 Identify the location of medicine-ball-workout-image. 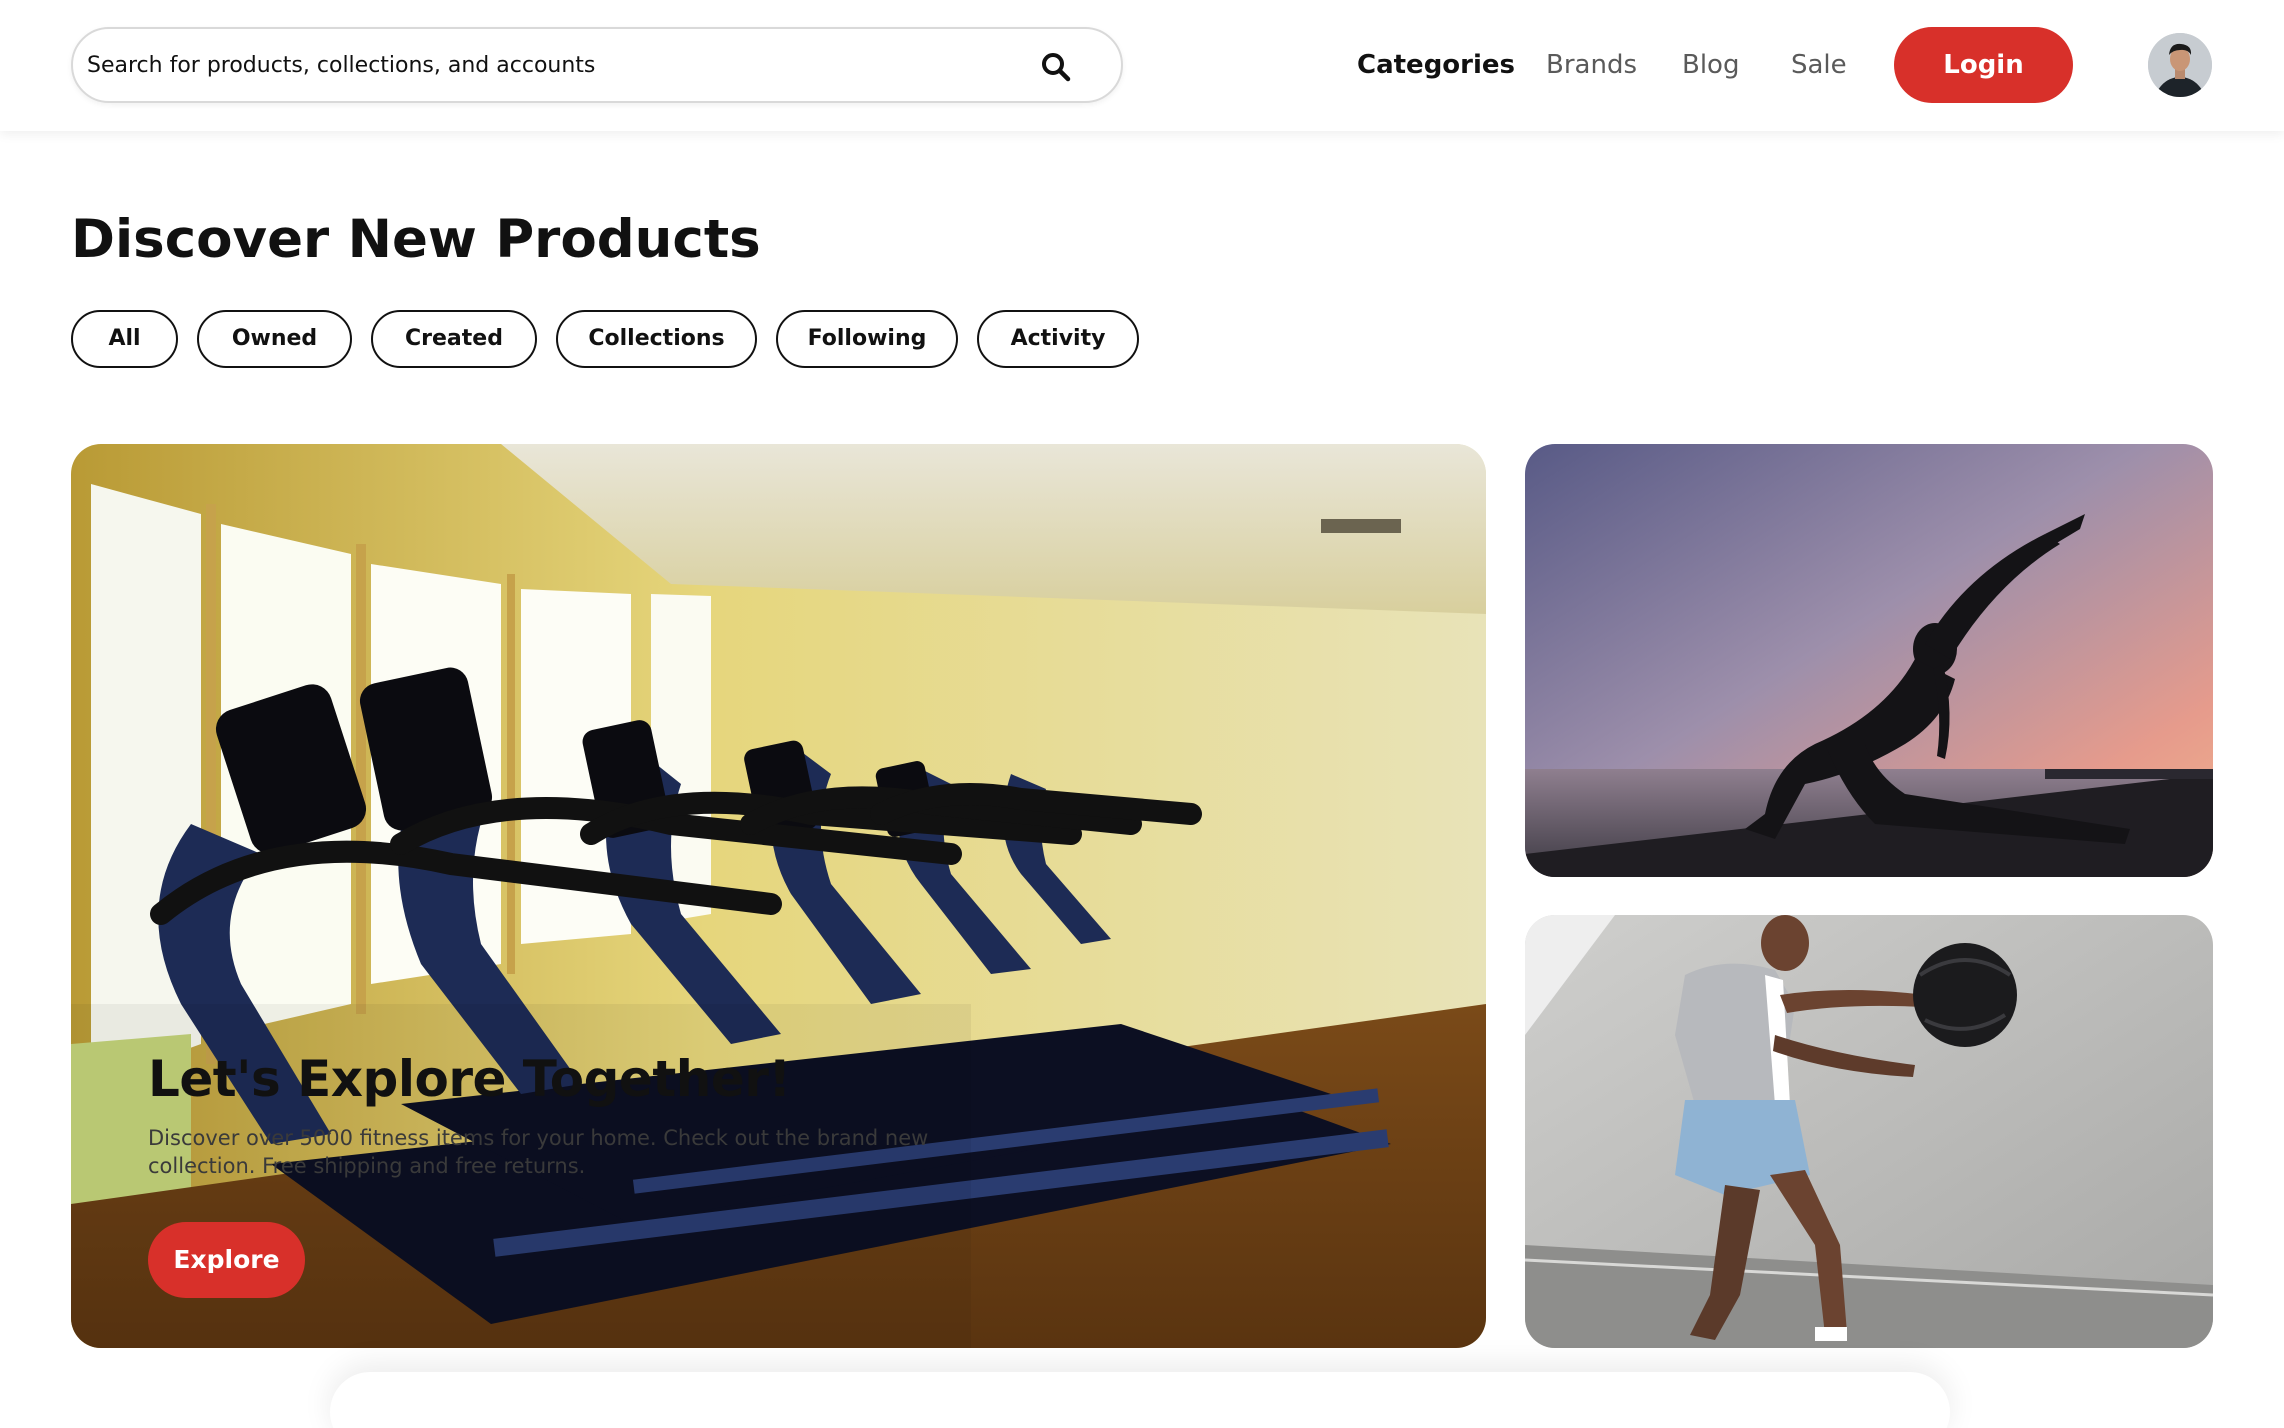
(1869, 1131).